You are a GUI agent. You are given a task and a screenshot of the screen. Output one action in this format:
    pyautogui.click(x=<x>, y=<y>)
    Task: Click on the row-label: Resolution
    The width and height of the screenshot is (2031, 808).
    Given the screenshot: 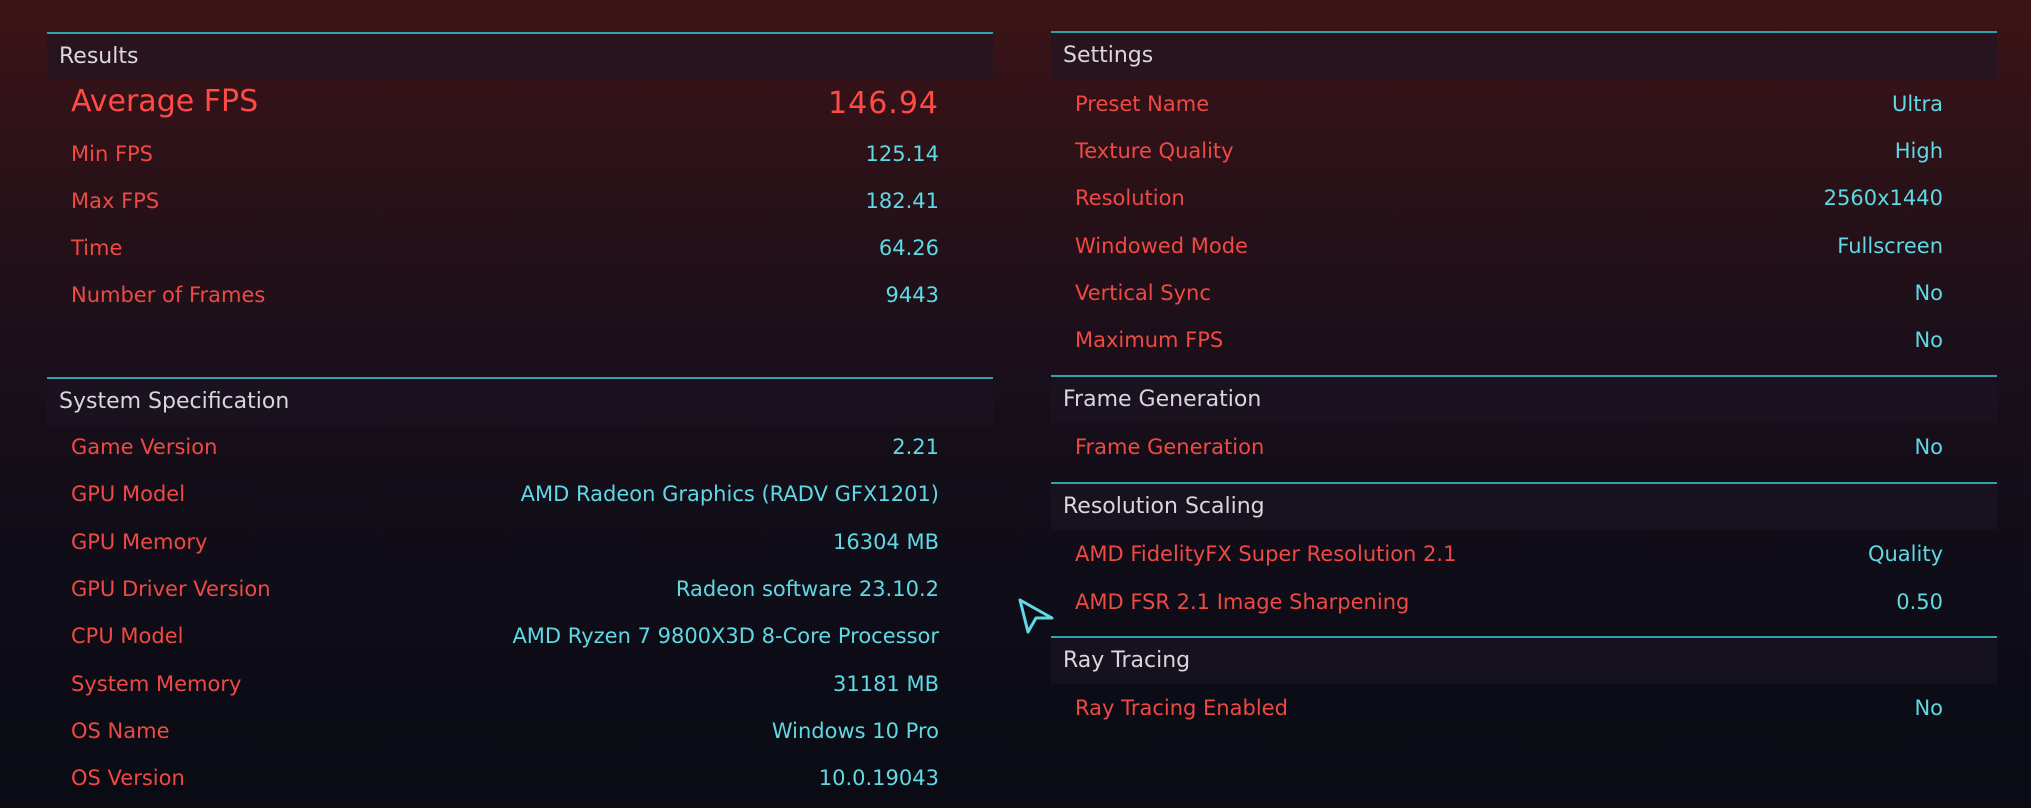 What is the action you would take?
    pyautogui.click(x=1130, y=198)
    